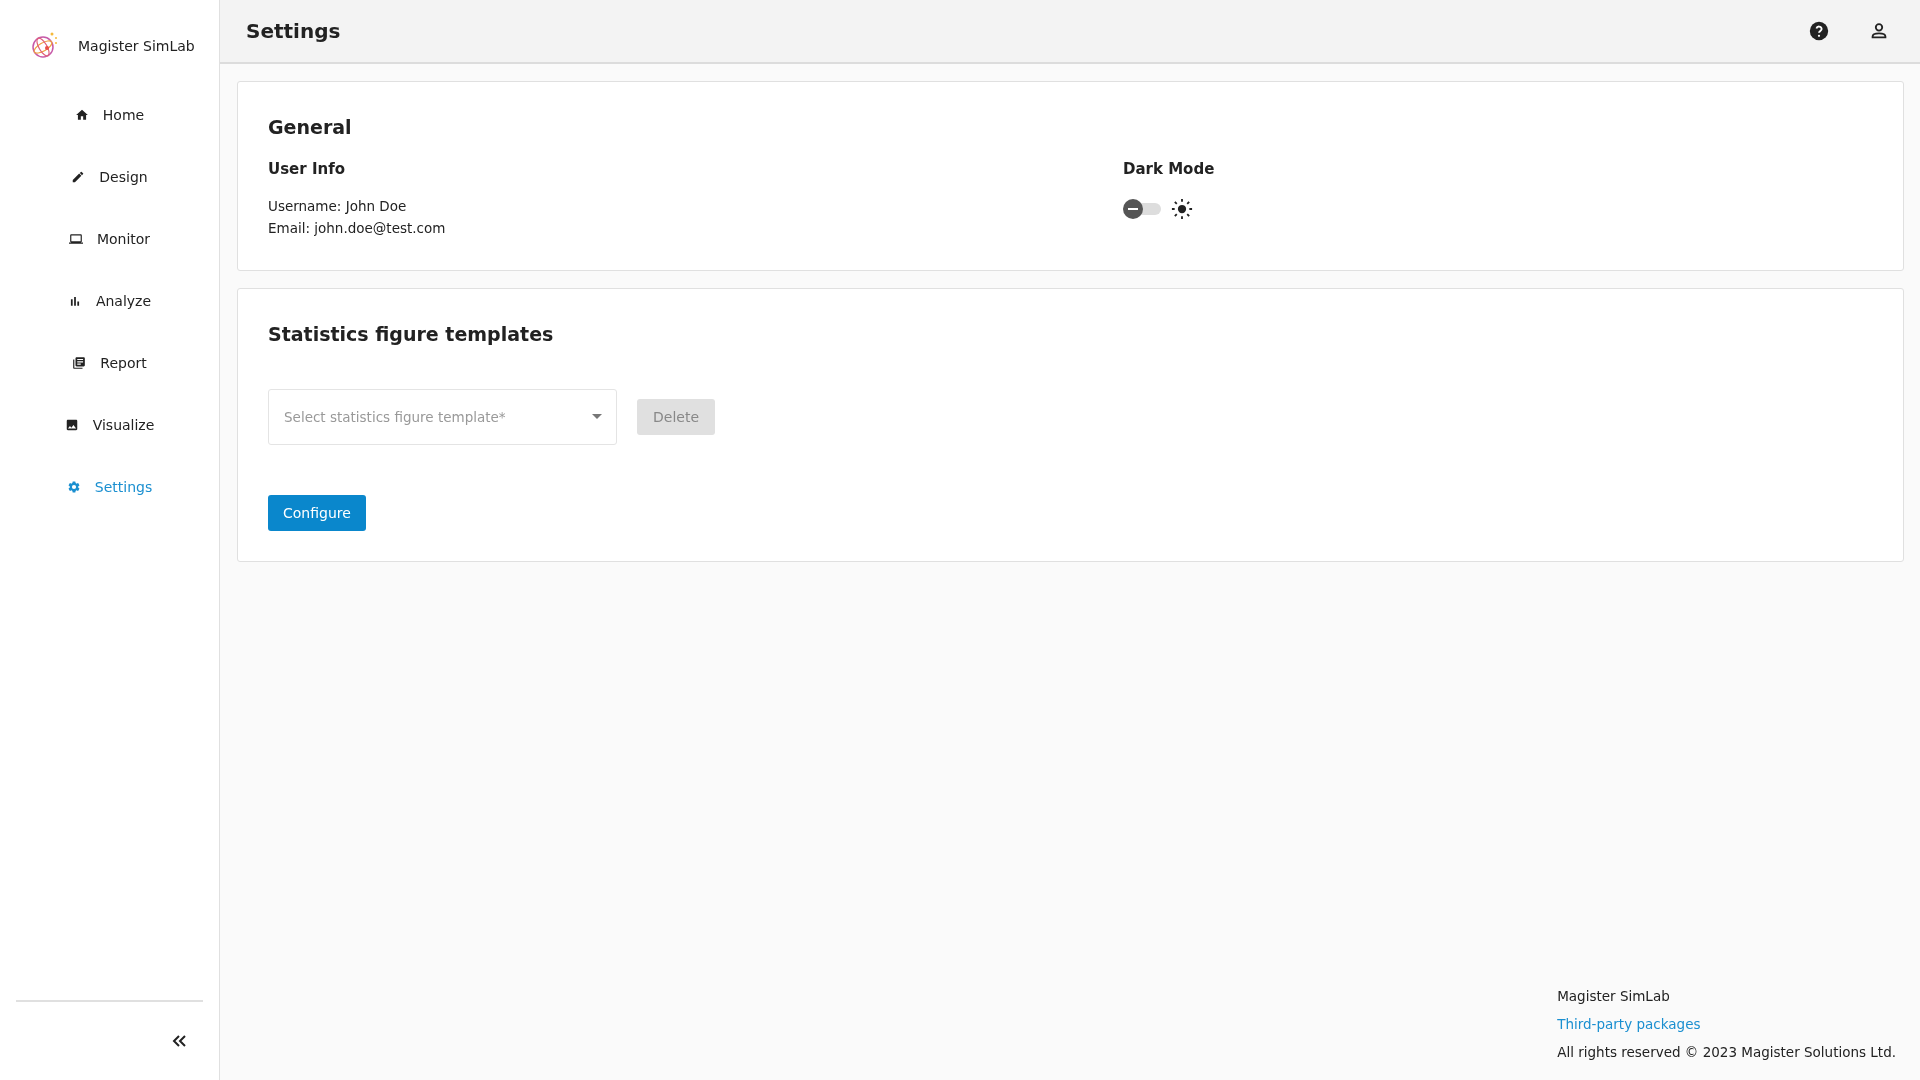  What do you see at coordinates (75, 239) in the screenshot?
I see `laptop-icon` at bounding box center [75, 239].